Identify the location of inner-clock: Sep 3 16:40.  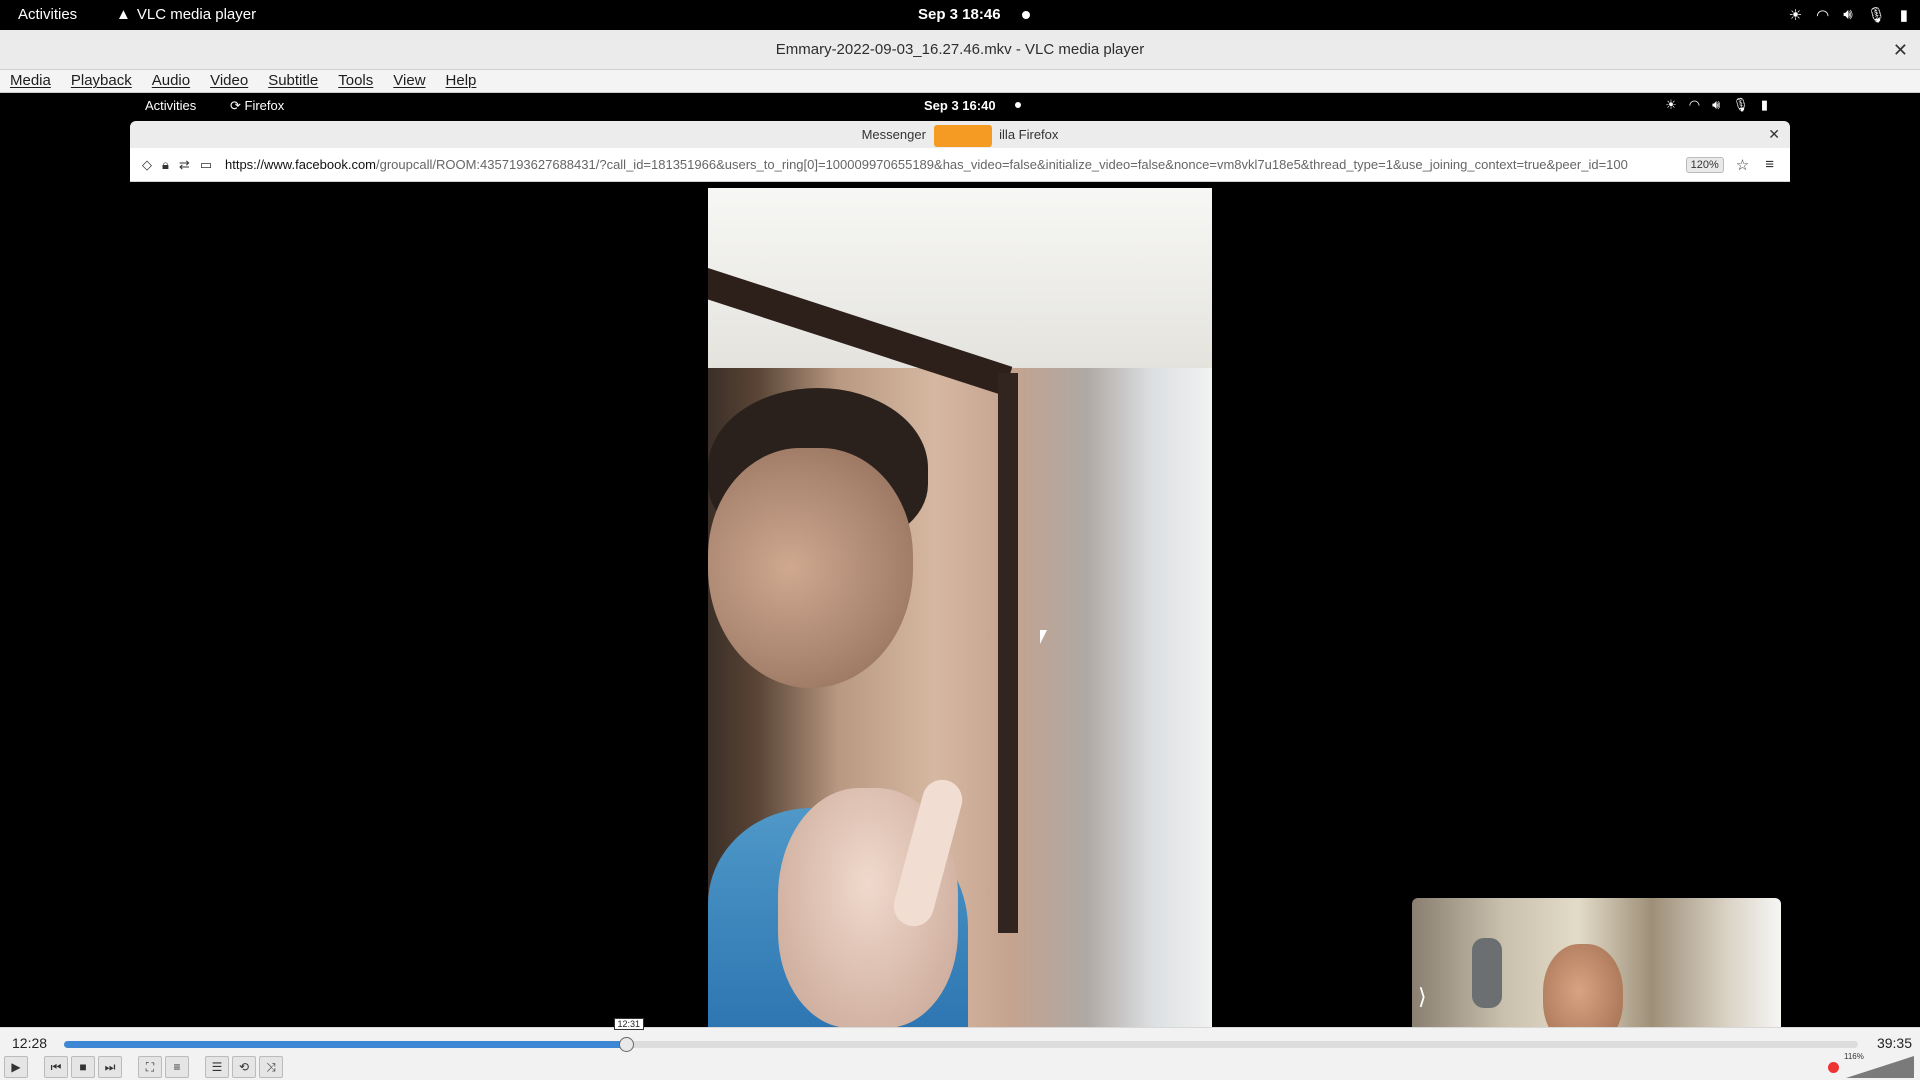
(960, 105).